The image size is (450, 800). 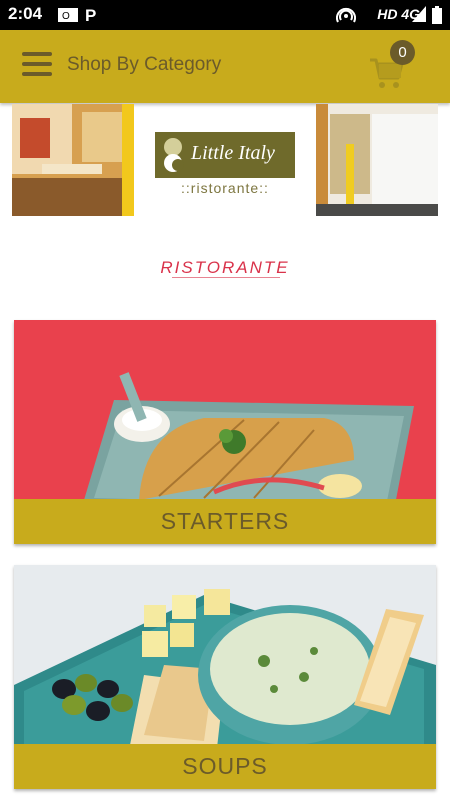 What do you see at coordinates (233, 153) in the screenshot?
I see `logo-text: Little Italy` at bounding box center [233, 153].